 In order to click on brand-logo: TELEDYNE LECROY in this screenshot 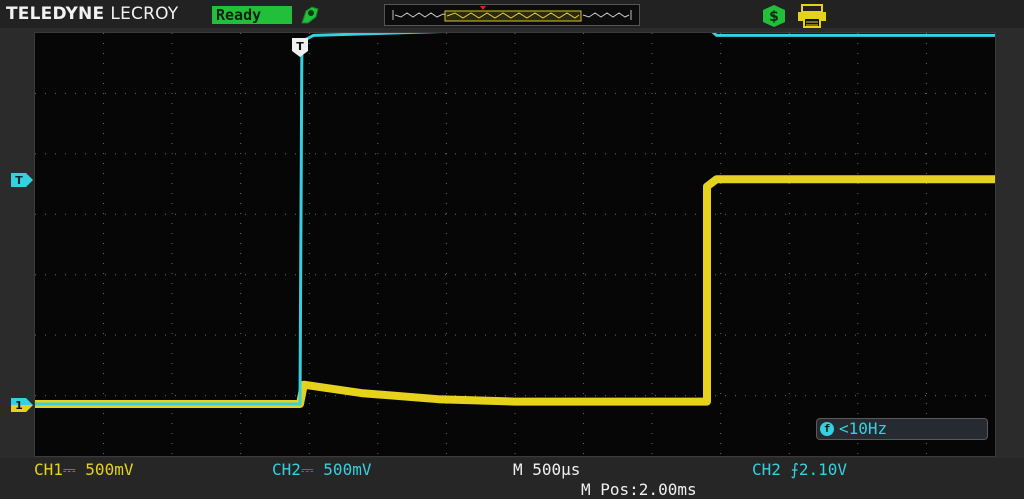, I will do `click(92, 15)`.